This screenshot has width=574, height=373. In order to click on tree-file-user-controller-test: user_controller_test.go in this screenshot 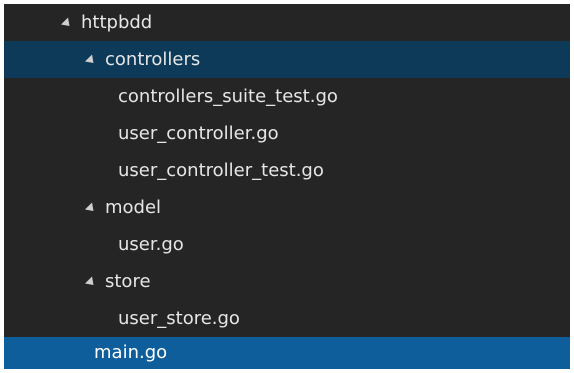, I will do `click(287, 170)`.